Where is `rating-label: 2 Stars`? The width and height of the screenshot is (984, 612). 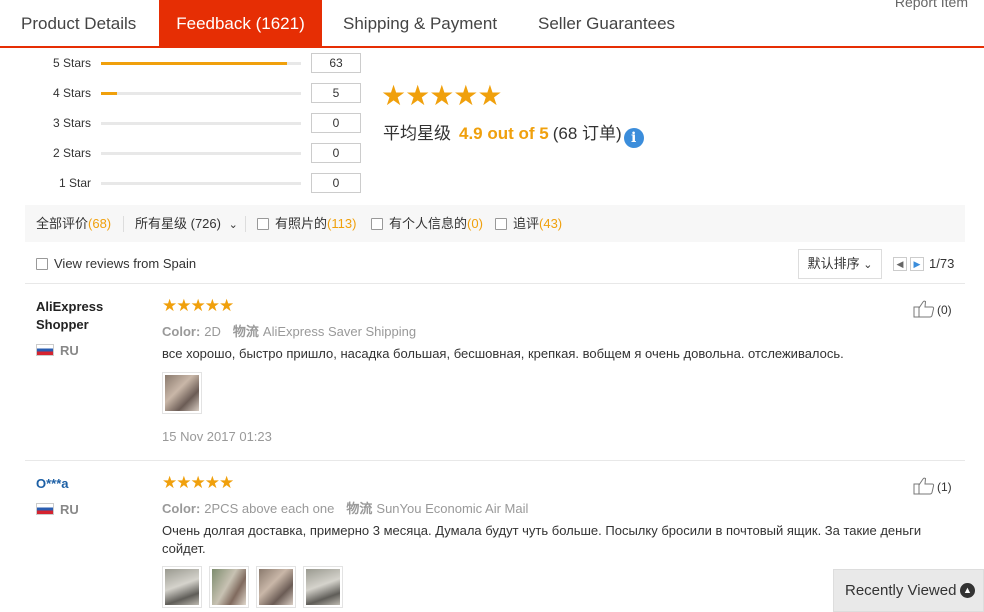 rating-label: 2 Stars is located at coordinates (71, 153).